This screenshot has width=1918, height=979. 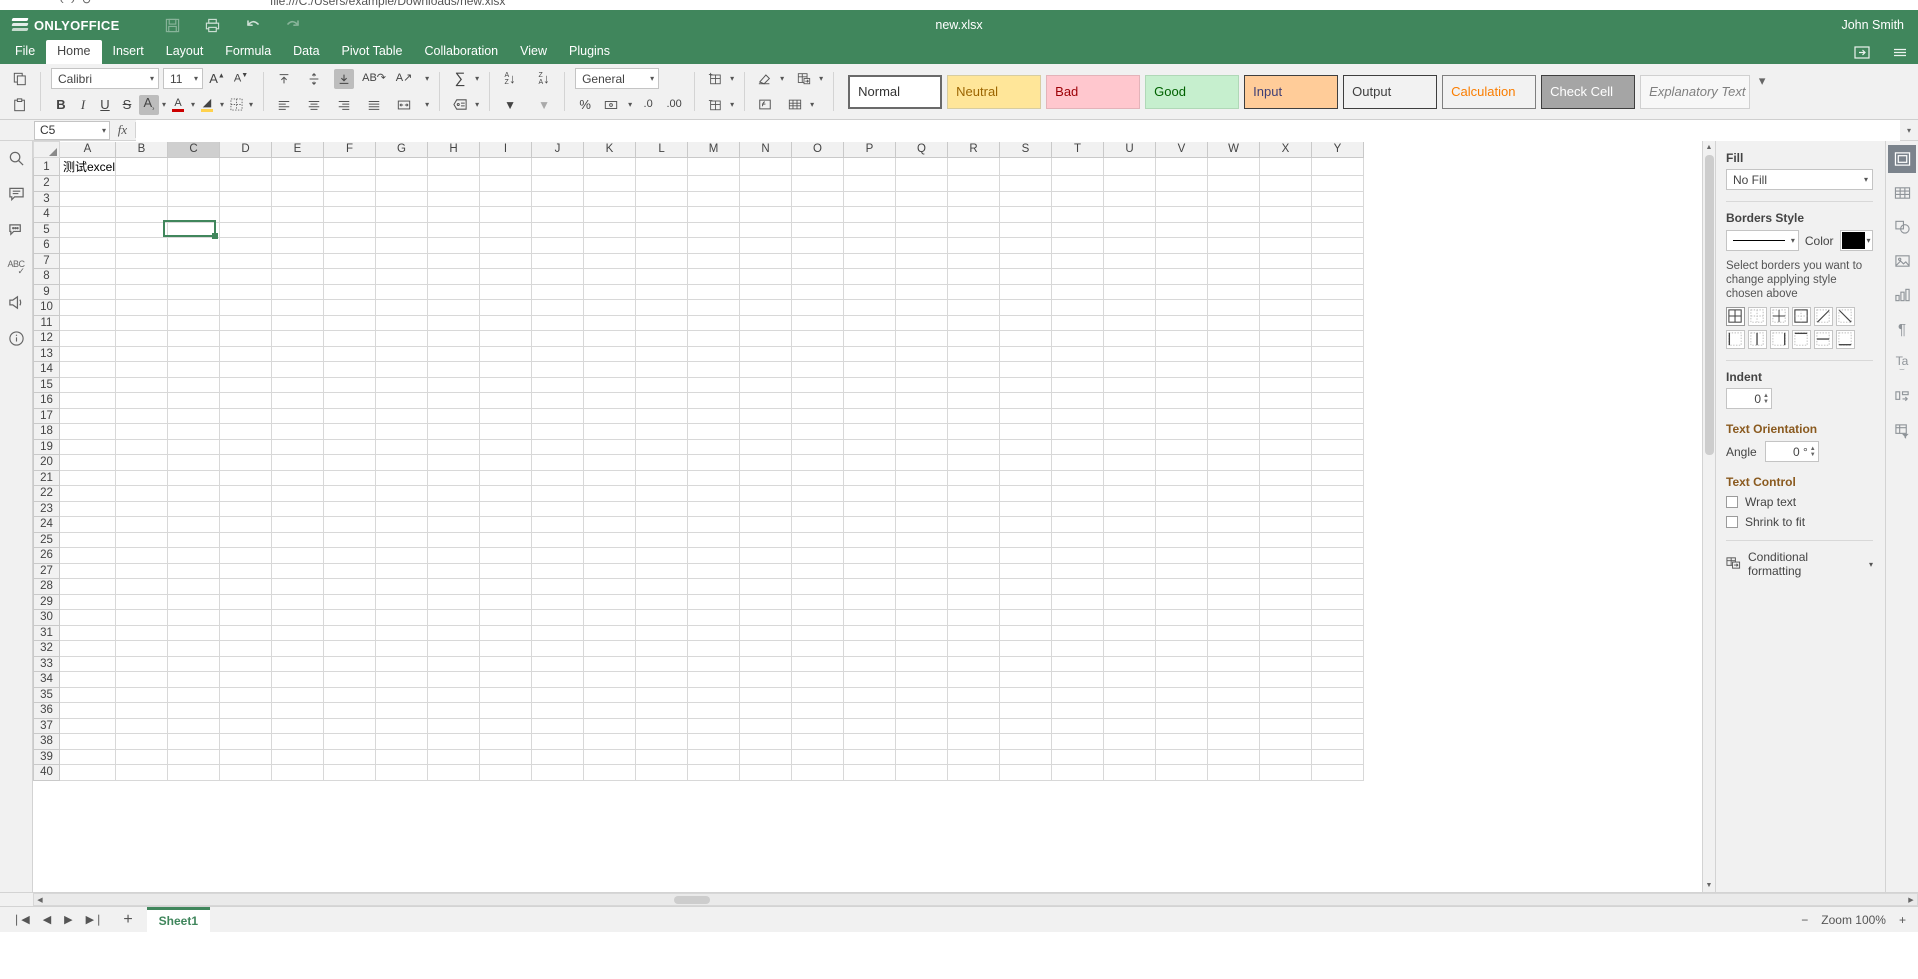 I want to click on cell-F31, so click(x=350, y=632).